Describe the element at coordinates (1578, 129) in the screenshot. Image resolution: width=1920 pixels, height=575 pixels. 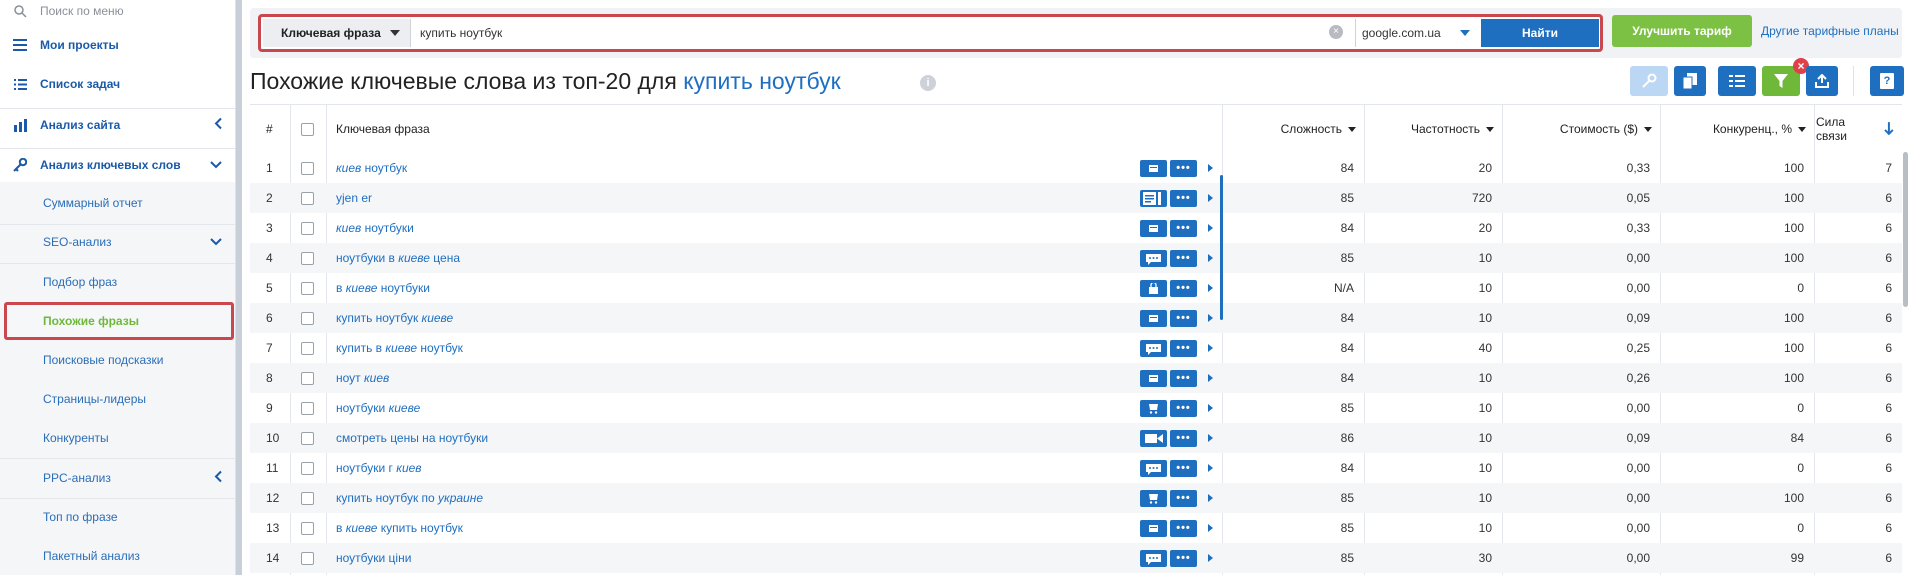
I see `header-cost: Стоимость ($)` at that location.